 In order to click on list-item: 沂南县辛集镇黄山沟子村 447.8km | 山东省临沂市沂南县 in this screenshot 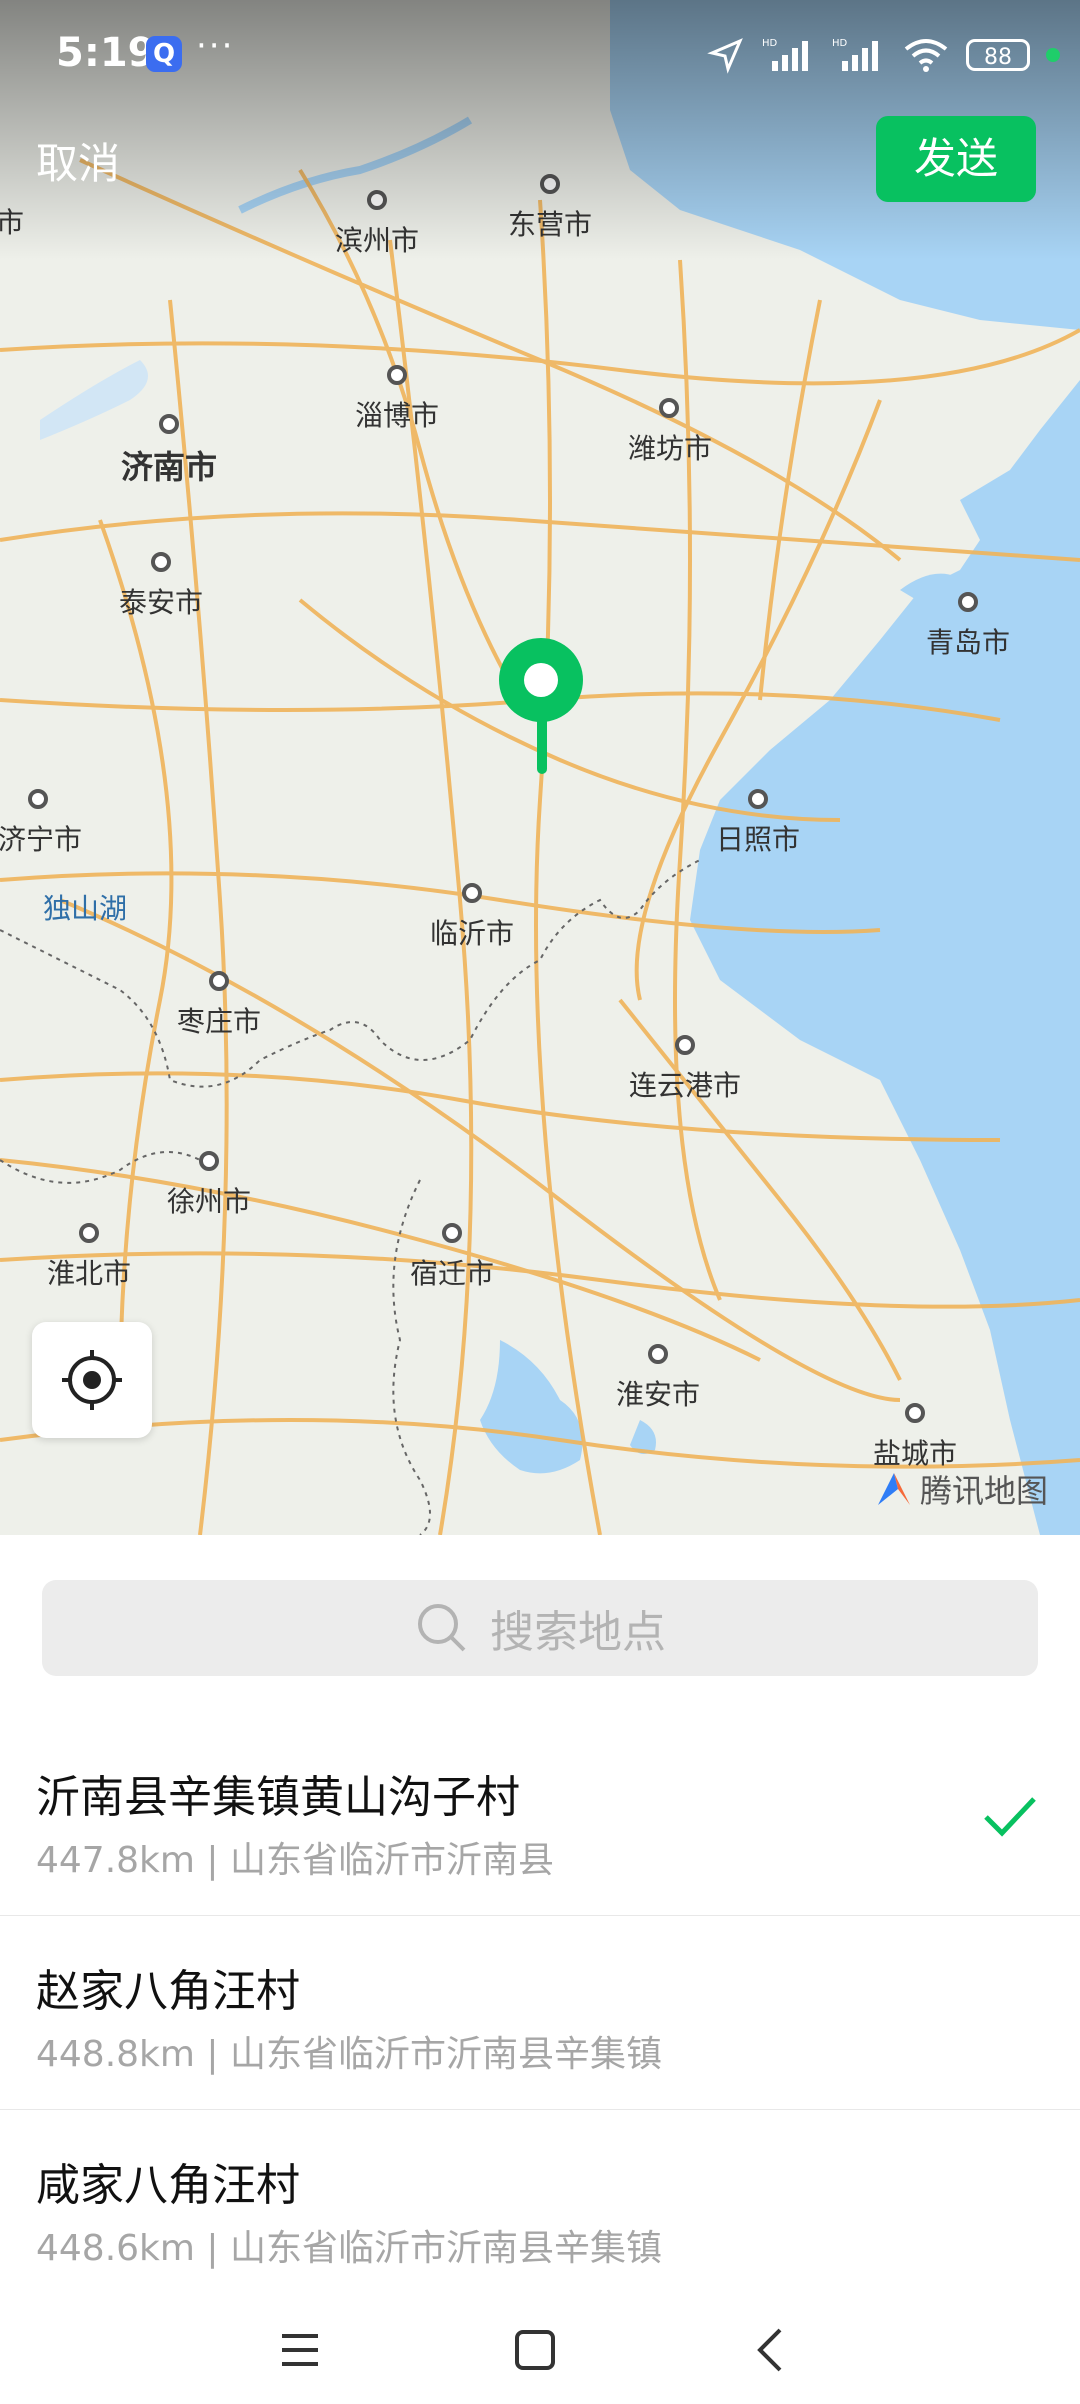, I will do `click(540, 1818)`.